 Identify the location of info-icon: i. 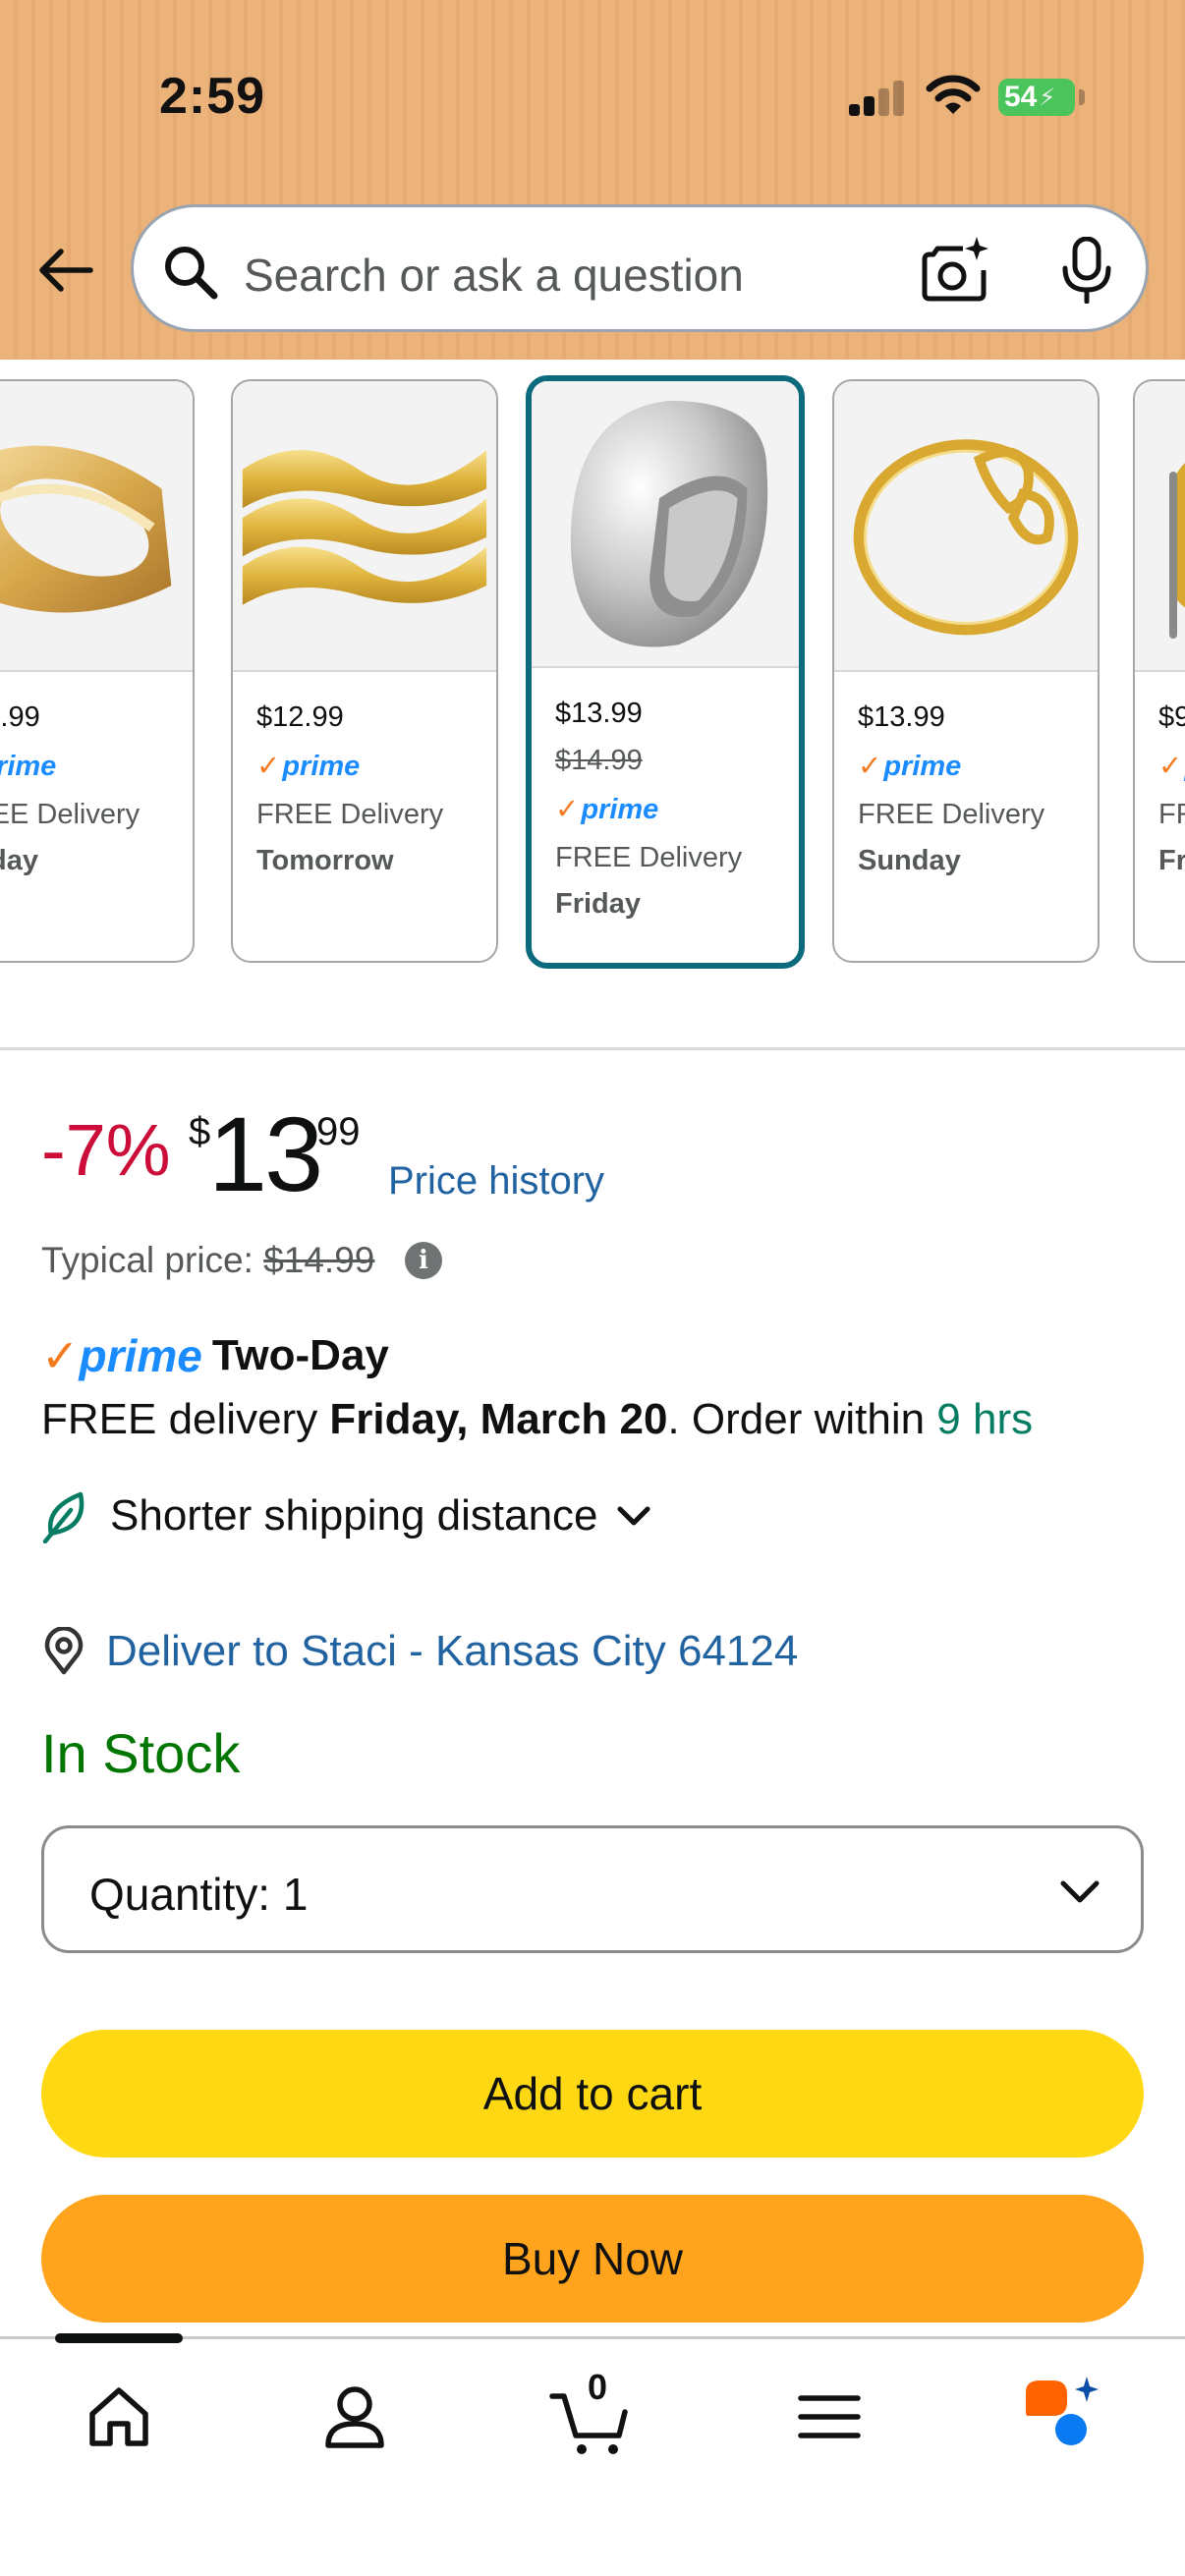
(424, 1260).